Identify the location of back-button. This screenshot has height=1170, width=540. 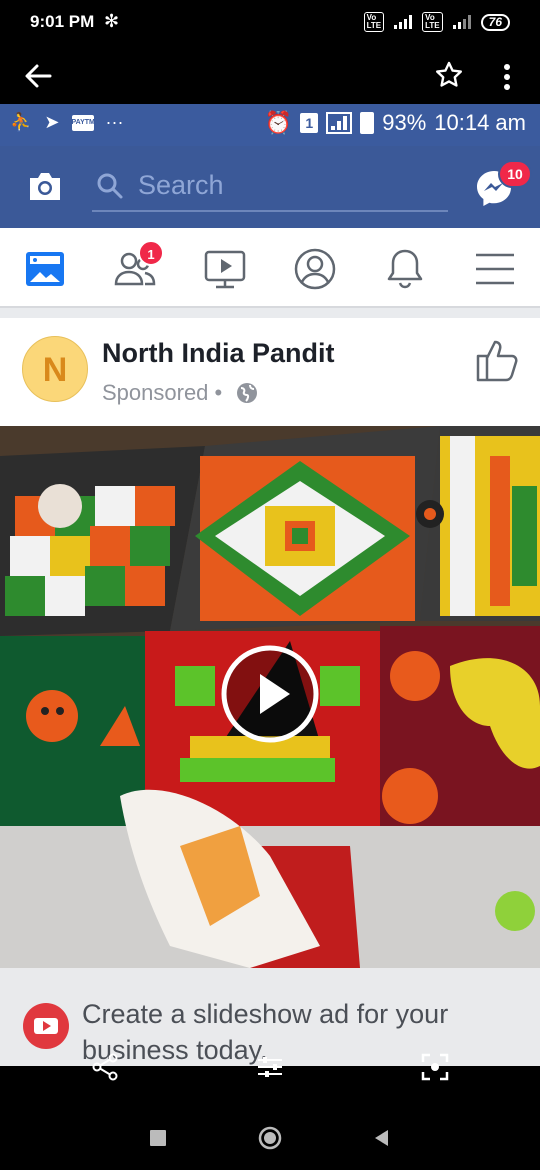
(381, 1138).